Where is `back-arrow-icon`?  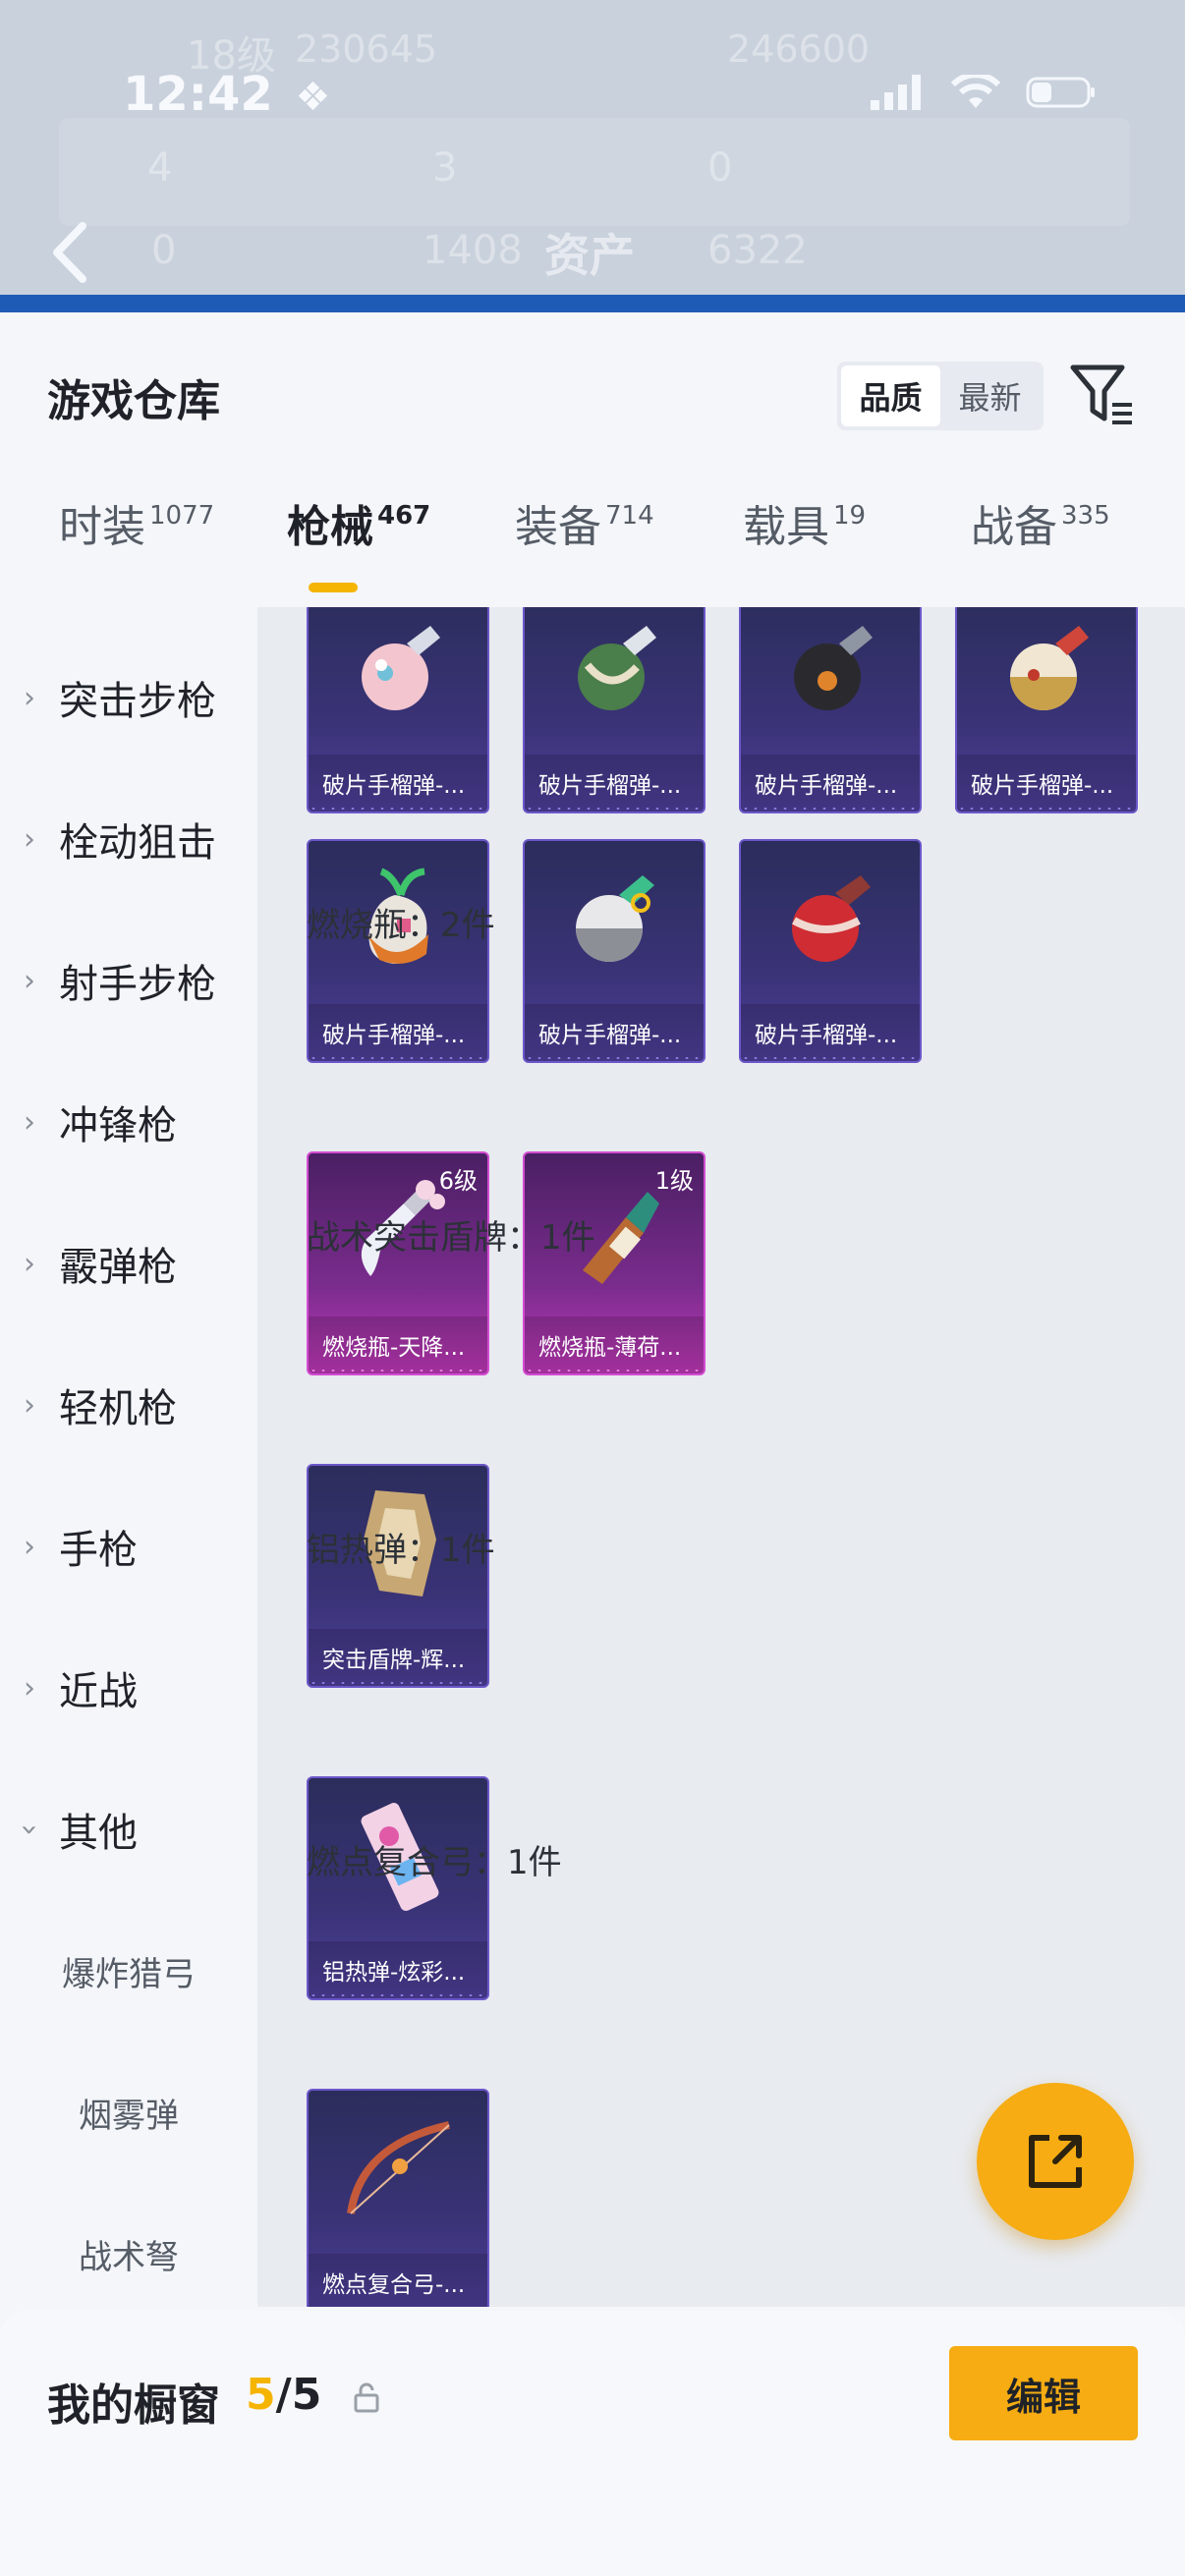
back-arrow-icon is located at coordinates (69, 252).